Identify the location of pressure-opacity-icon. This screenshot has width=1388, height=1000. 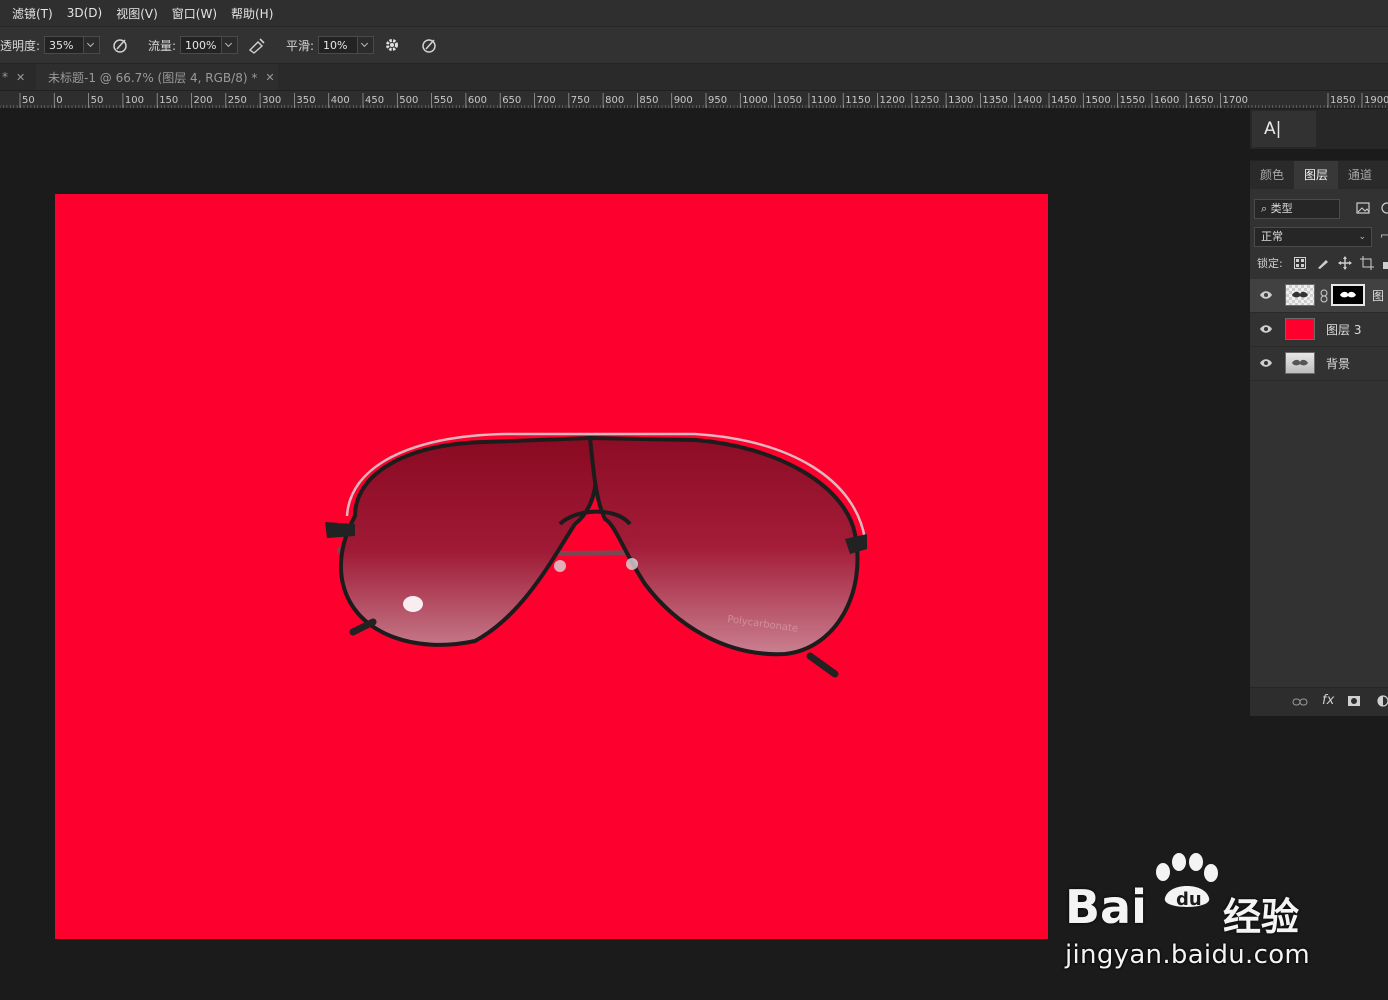
(120, 45).